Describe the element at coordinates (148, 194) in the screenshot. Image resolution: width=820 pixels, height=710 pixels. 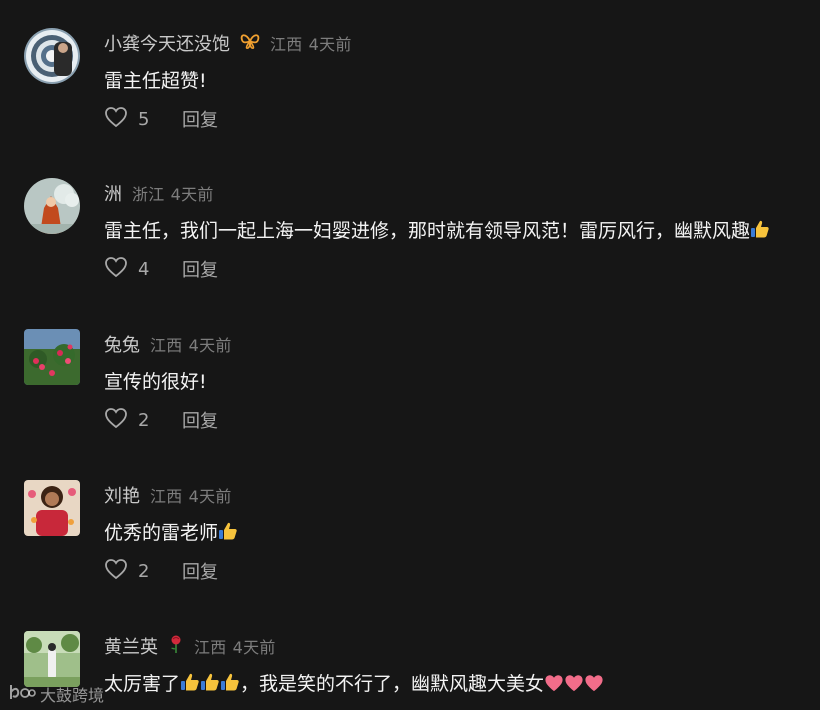
I see `comment-location: 浙江` at that location.